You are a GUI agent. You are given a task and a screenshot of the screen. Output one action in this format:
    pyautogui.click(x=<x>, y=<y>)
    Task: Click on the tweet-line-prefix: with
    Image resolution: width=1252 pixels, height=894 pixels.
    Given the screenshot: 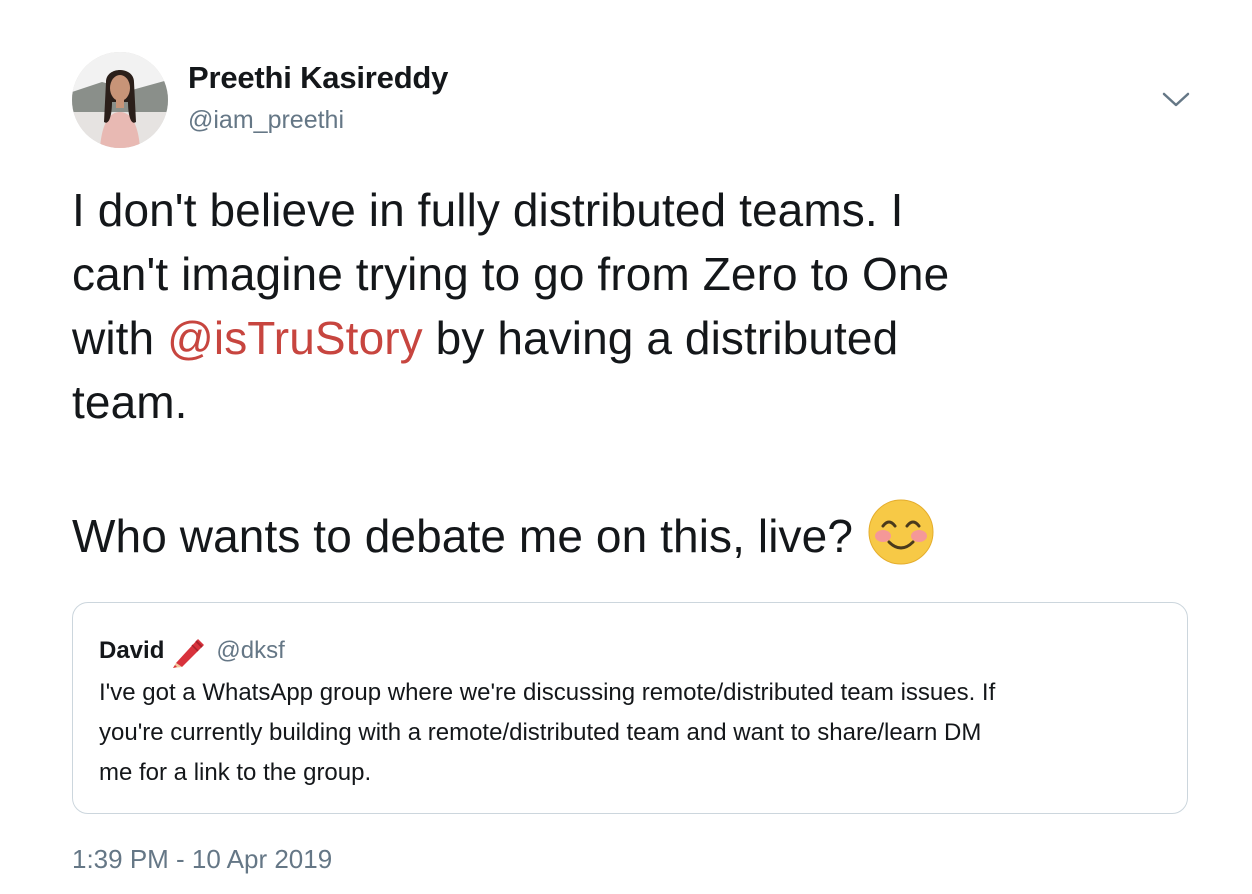 What is the action you would take?
    pyautogui.click(x=120, y=338)
    